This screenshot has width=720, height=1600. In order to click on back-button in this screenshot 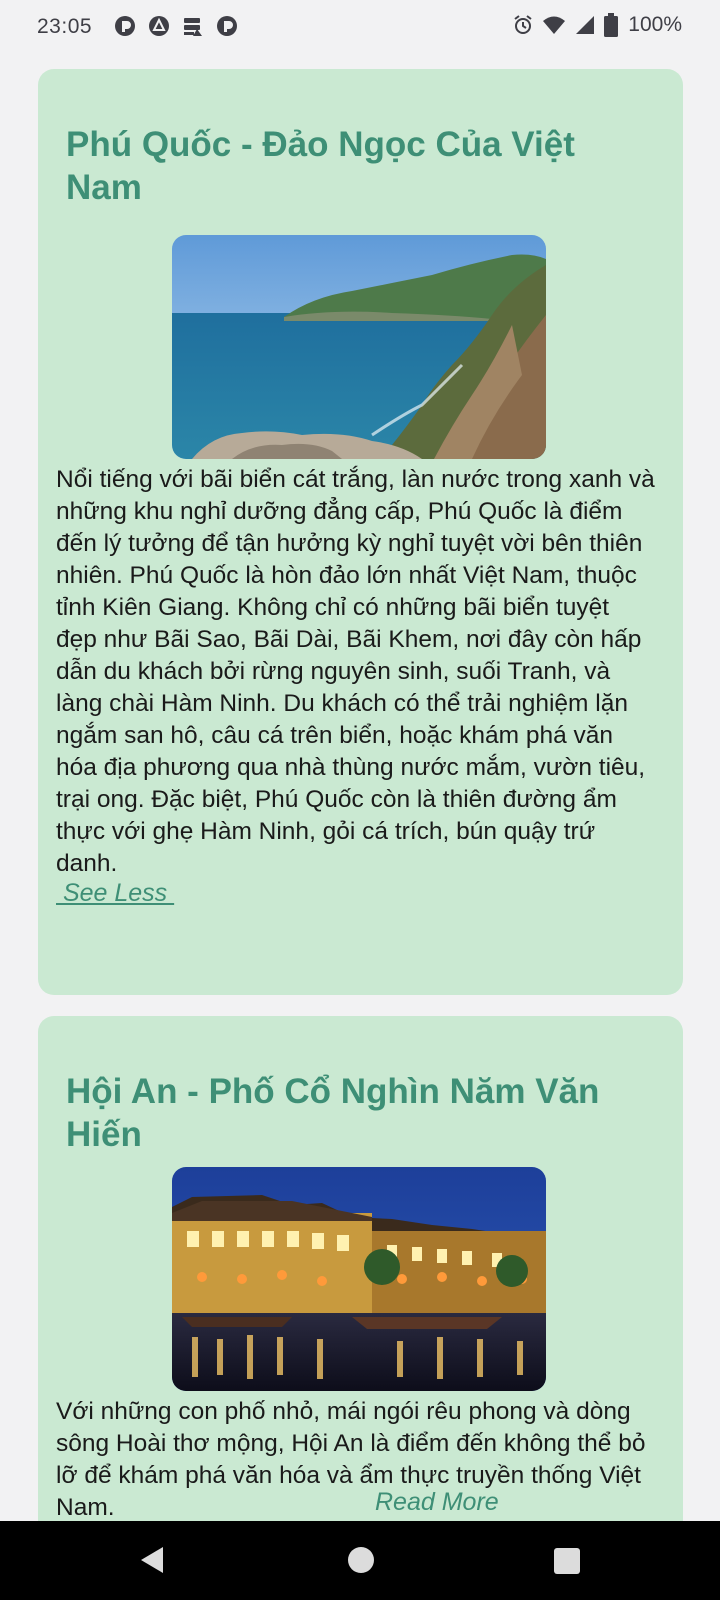, I will do `click(152, 1562)`.